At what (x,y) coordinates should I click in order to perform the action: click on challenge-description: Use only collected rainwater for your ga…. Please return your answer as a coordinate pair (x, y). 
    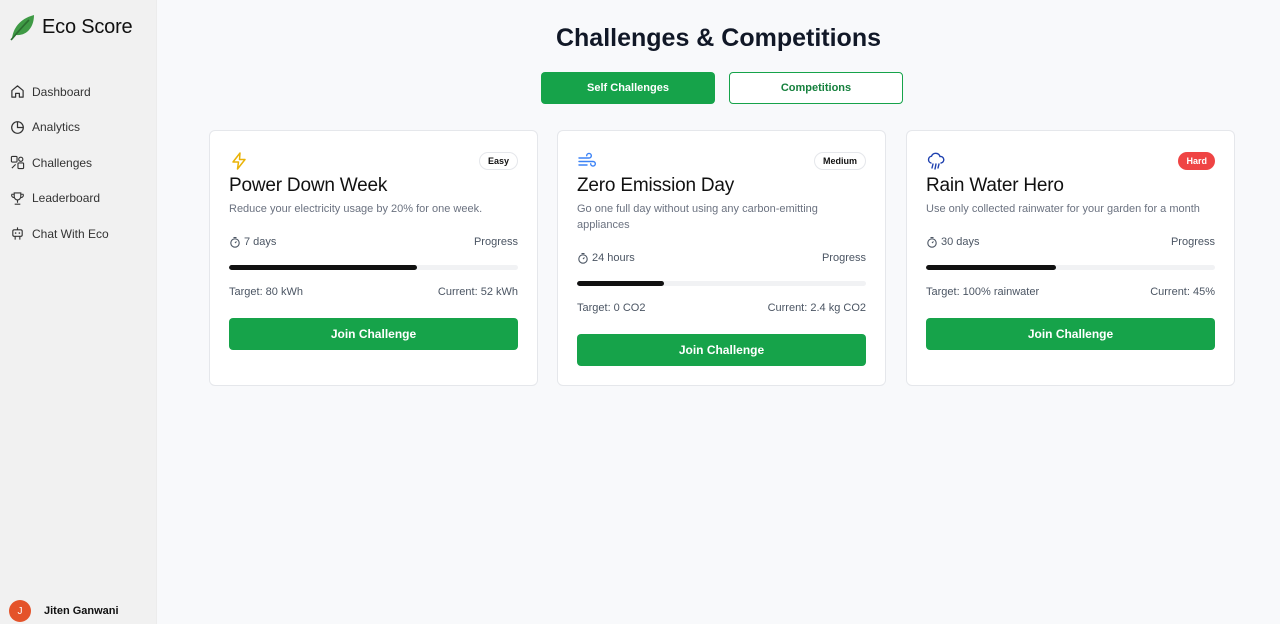
    Looking at the image, I should click on (1063, 209).